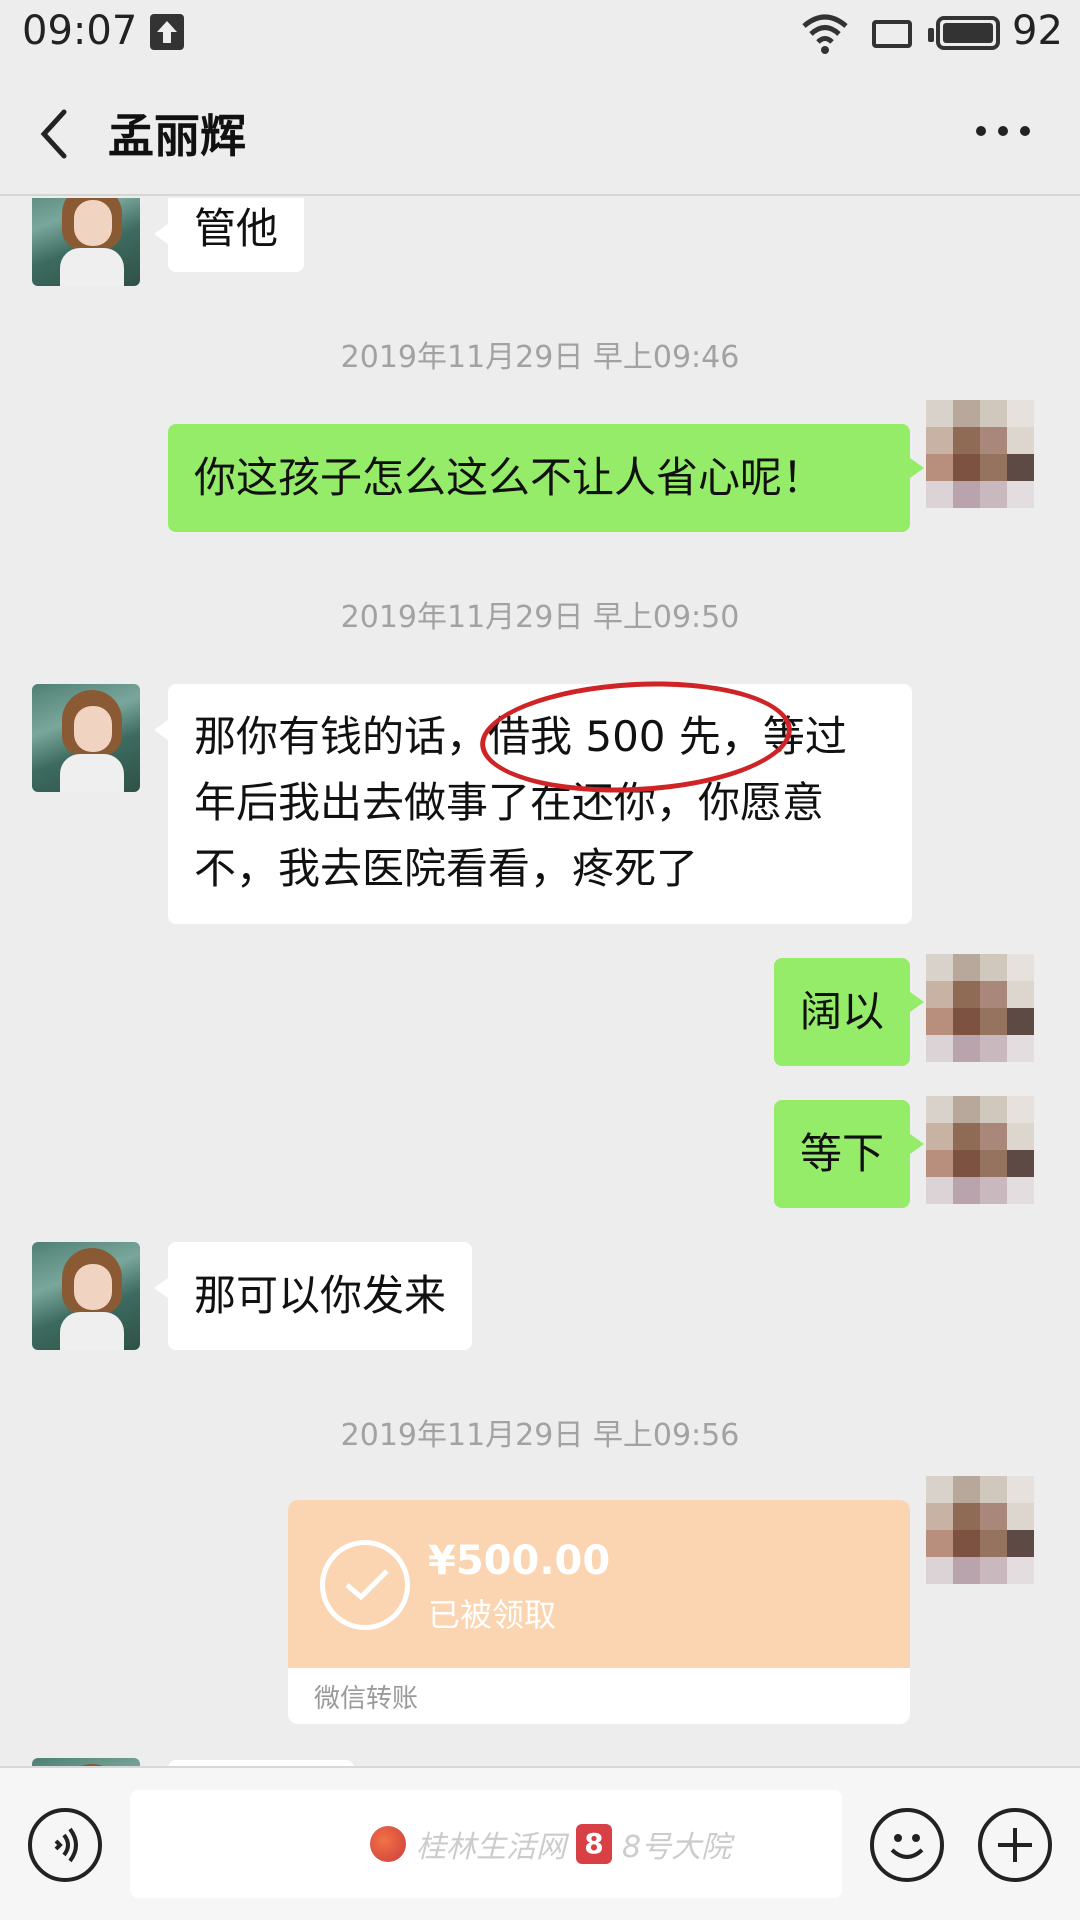 The height and width of the screenshot is (1920, 1080). What do you see at coordinates (540, 35) in the screenshot?
I see `status-bar: 09:07 92` at bounding box center [540, 35].